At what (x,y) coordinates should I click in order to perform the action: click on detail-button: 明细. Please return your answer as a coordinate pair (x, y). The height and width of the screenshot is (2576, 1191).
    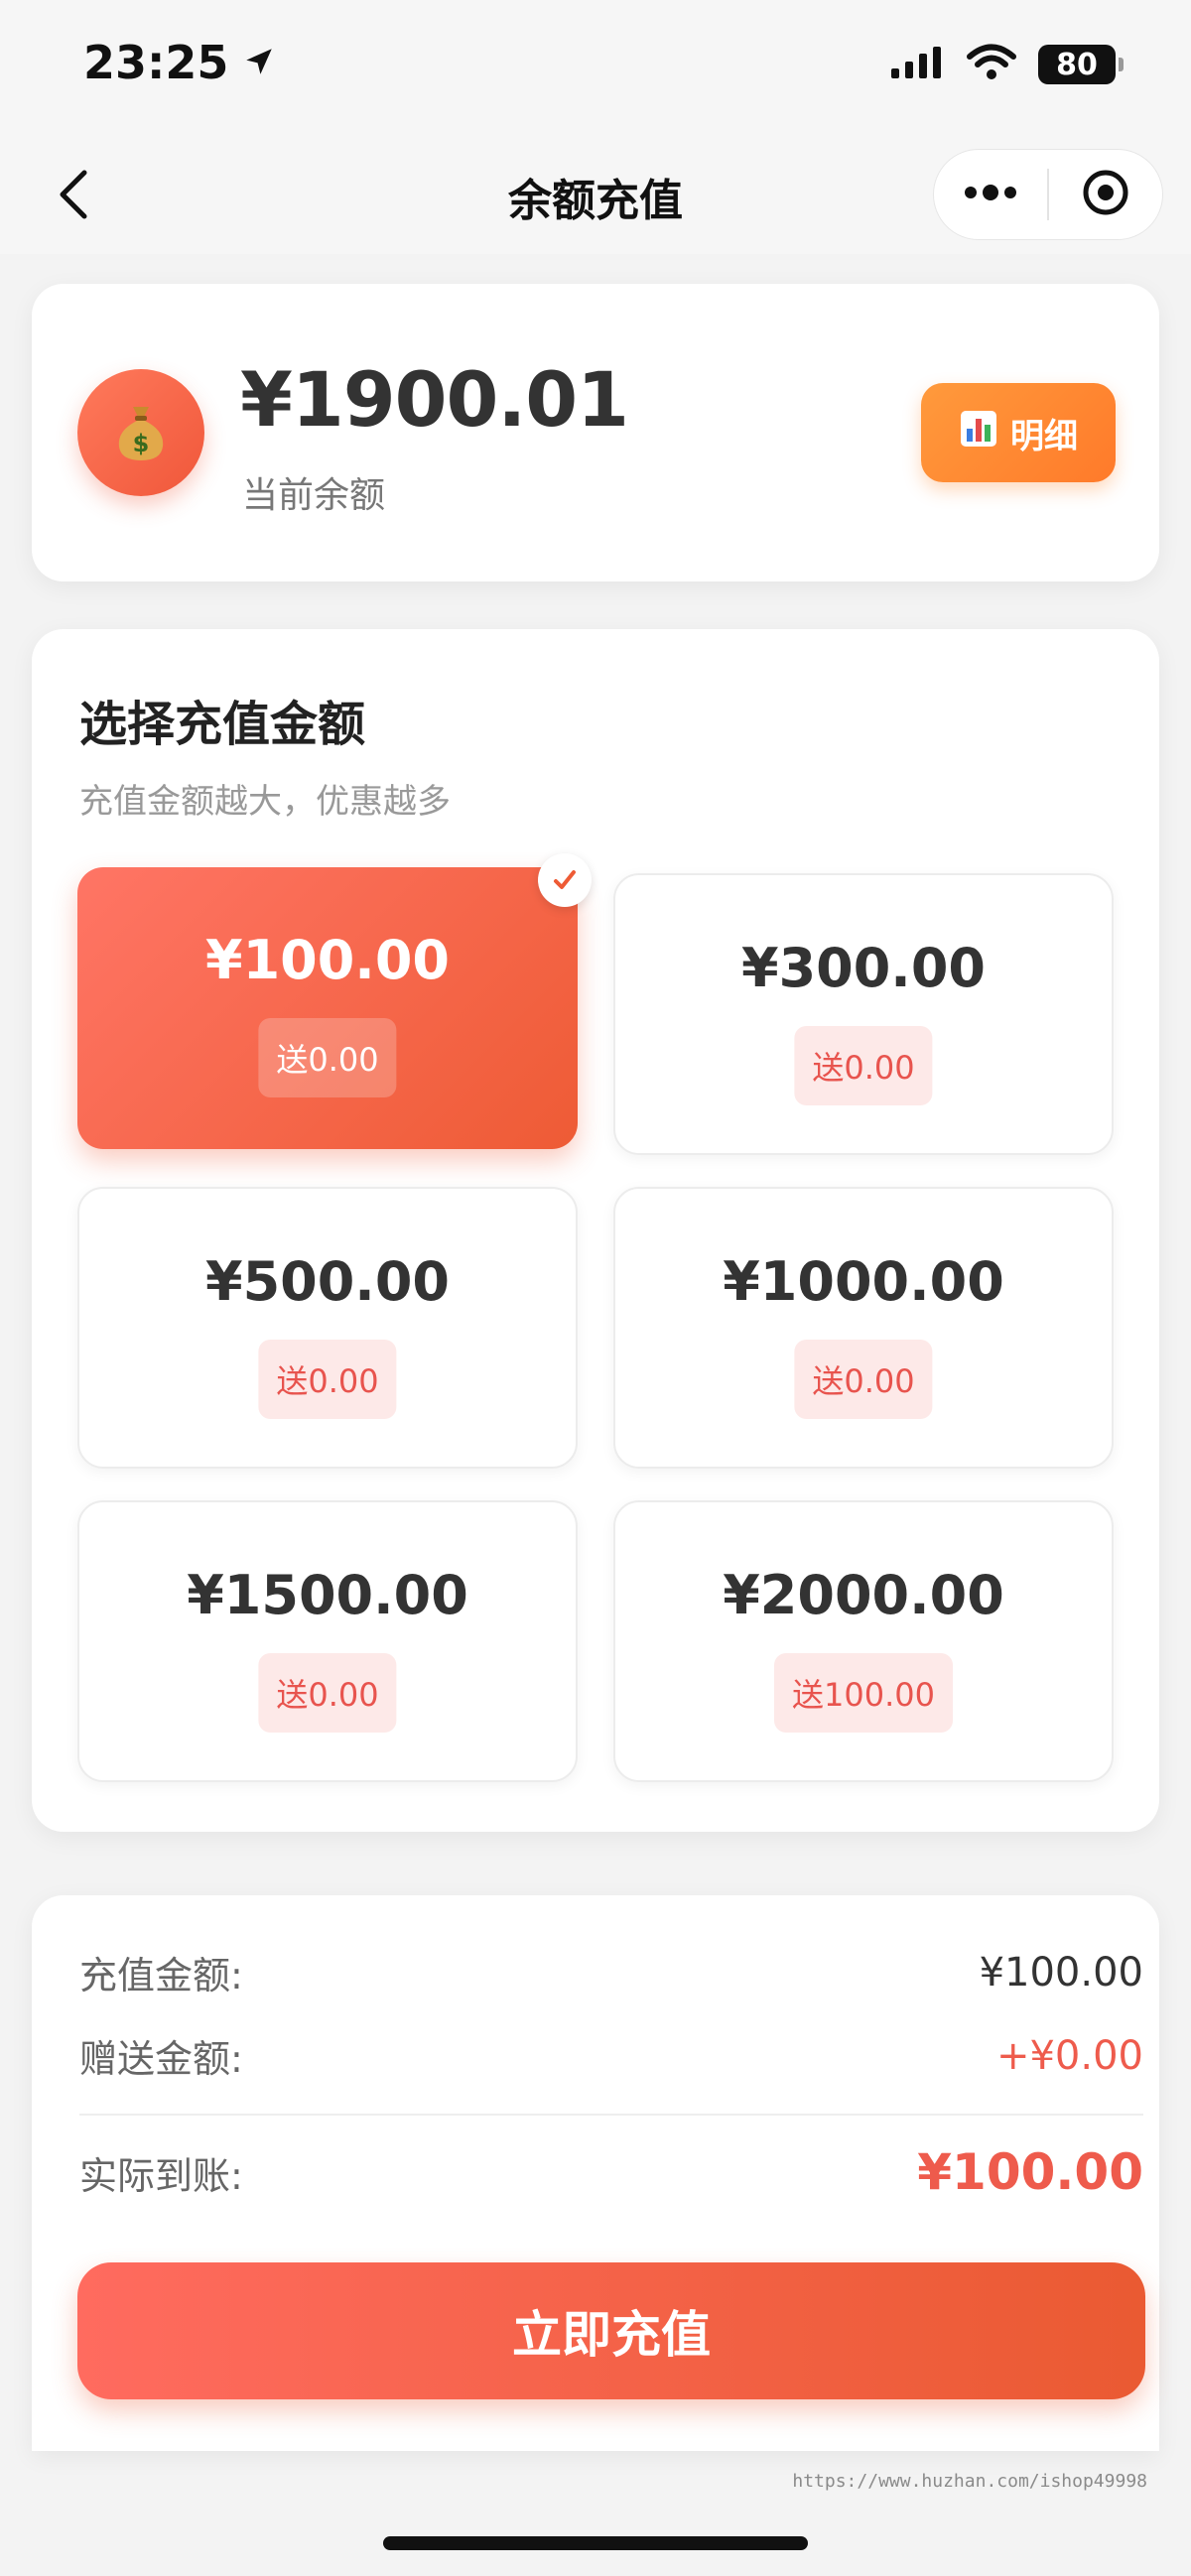
    Looking at the image, I should click on (1019, 433).